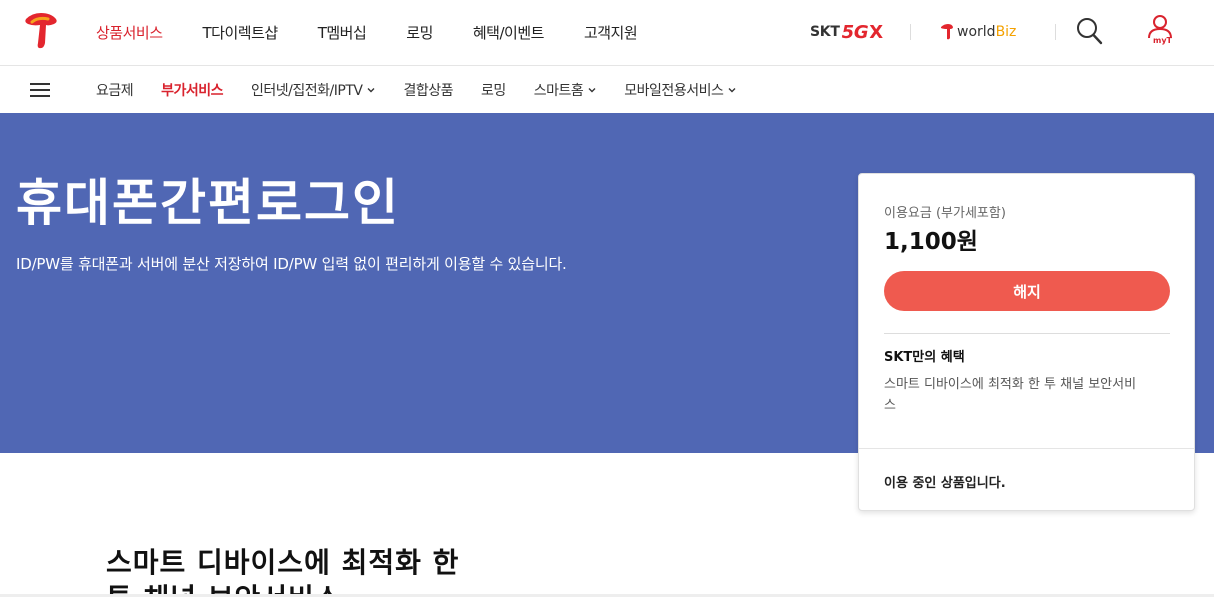  I want to click on skt-5gx-link: SKT 5G X, so click(846, 32).